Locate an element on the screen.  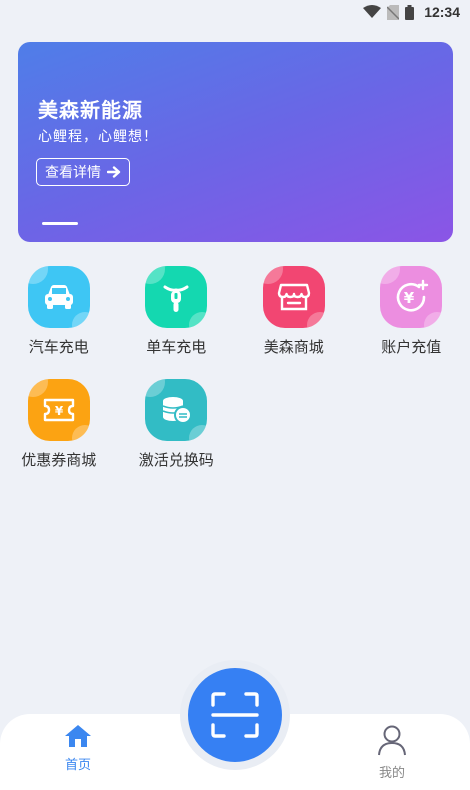
tab-home-label: 首页 is located at coordinates (77, 765).